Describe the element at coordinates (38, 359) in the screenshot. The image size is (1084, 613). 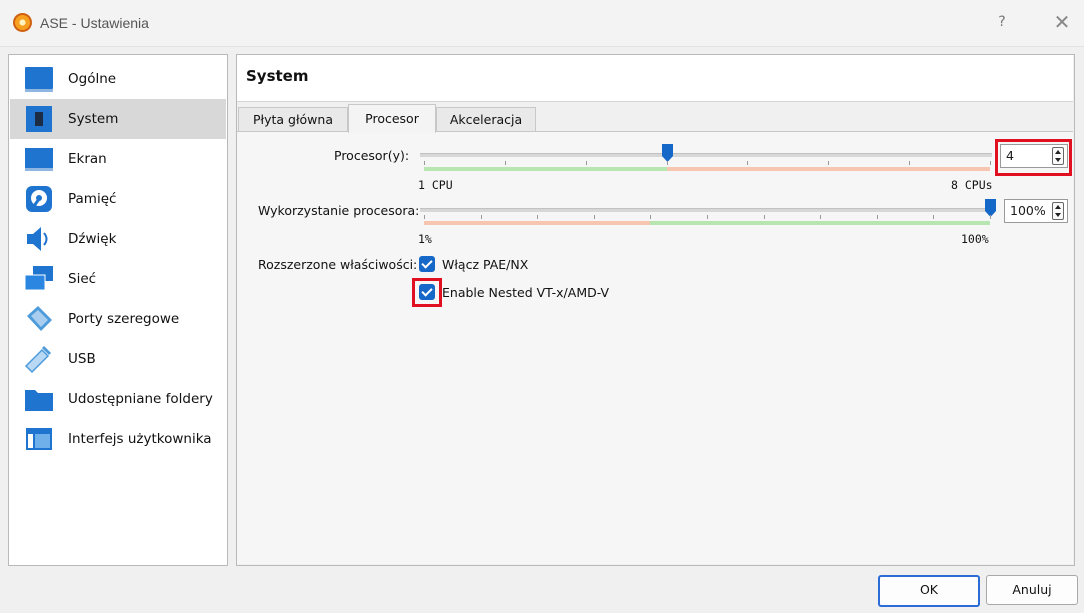
I see `usb-icon` at that location.